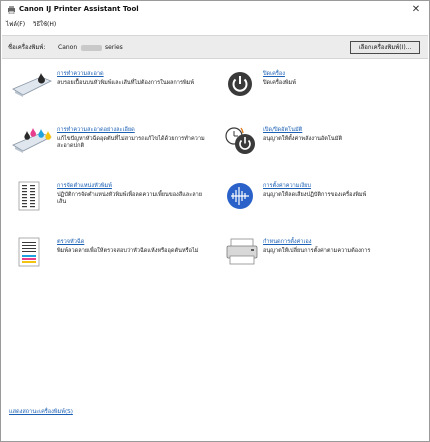 This screenshot has height=442, width=430. I want to click on feature-desc-auto-power: อนุญาตให้ตั้งค่าพลังงานอัตโนมัติ, so click(303, 139).